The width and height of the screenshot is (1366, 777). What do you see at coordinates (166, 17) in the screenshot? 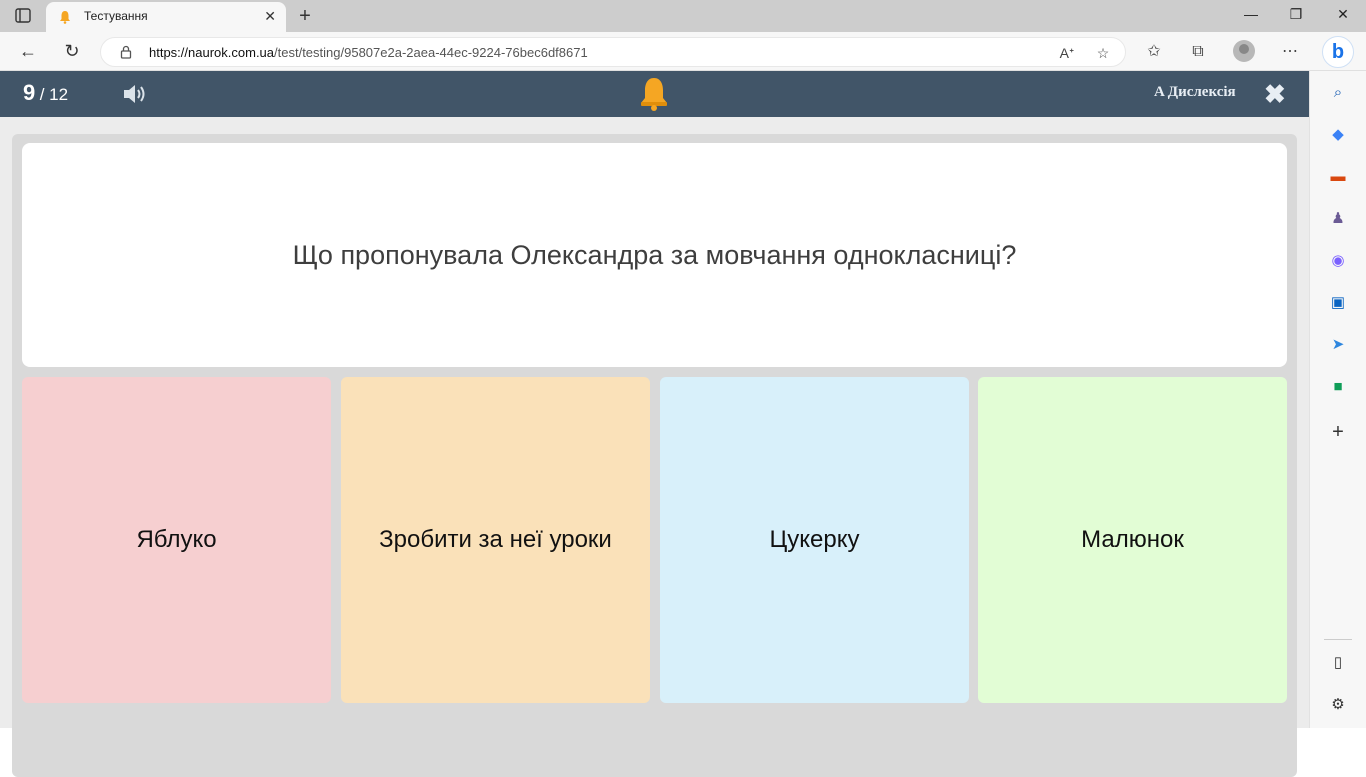
I see `active-tab: Тестування ✕` at bounding box center [166, 17].